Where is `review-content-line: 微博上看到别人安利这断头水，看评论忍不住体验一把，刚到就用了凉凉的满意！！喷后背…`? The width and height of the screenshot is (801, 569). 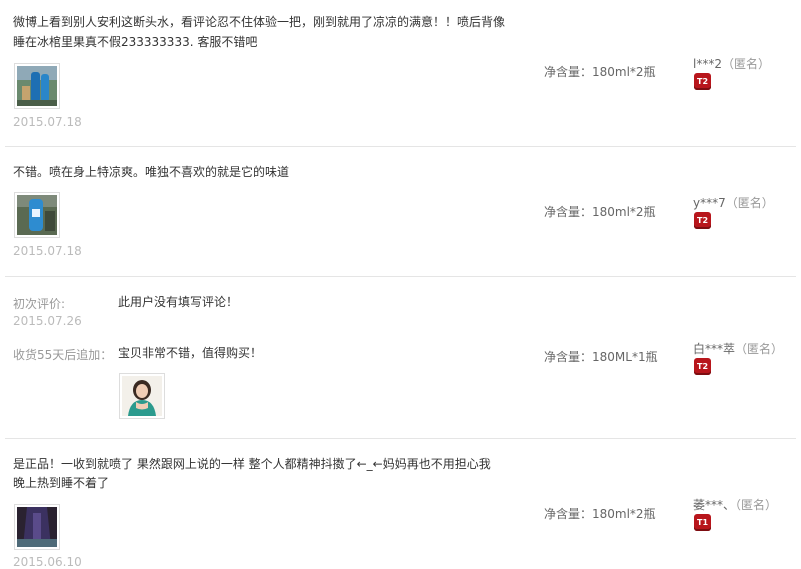 review-content-line: 微博上看到别人安利这断头水，看评论忍不住体验一把，刚到就用了凉凉的满意！！喷后背… is located at coordinates (259, 22).